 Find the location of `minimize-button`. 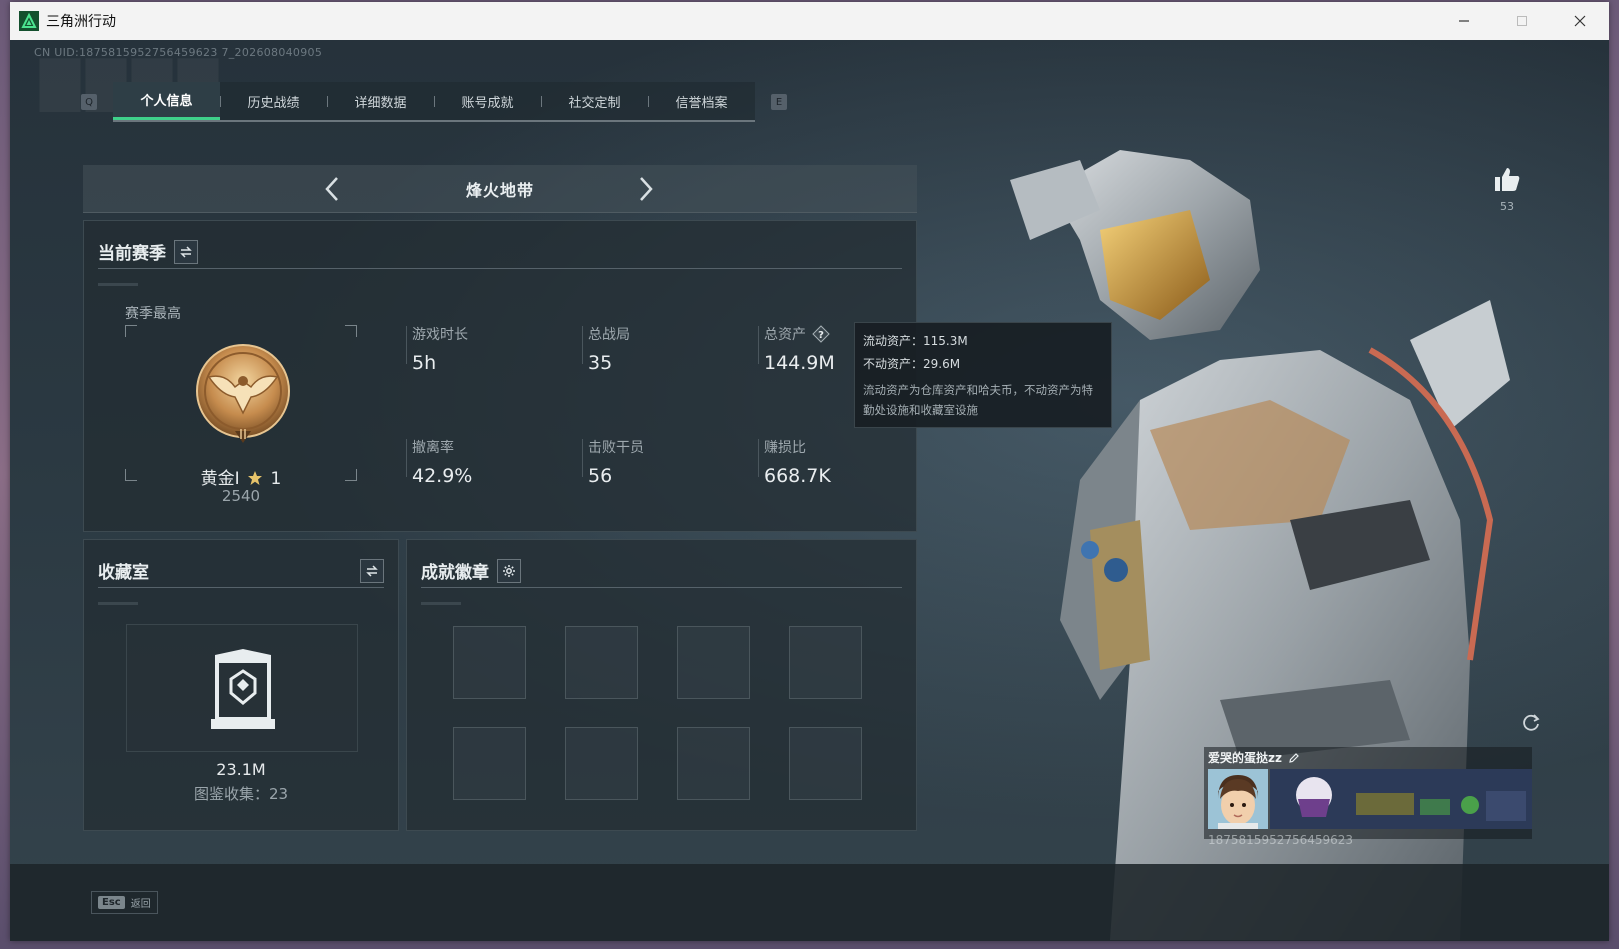

minimize-button is located at coordinates (1464, 21).